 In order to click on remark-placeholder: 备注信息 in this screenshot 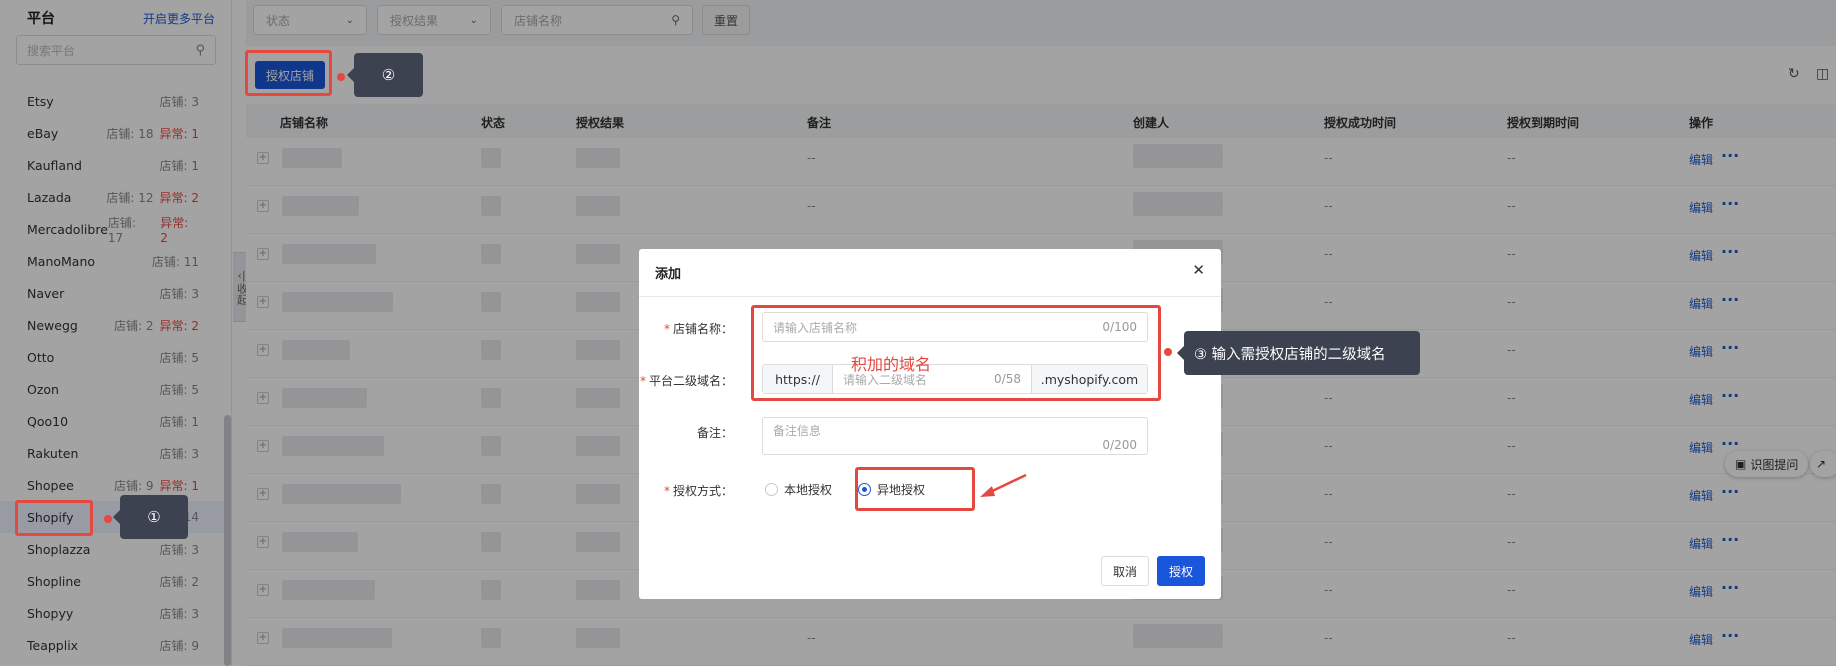, I will do `click(797, 431)`.